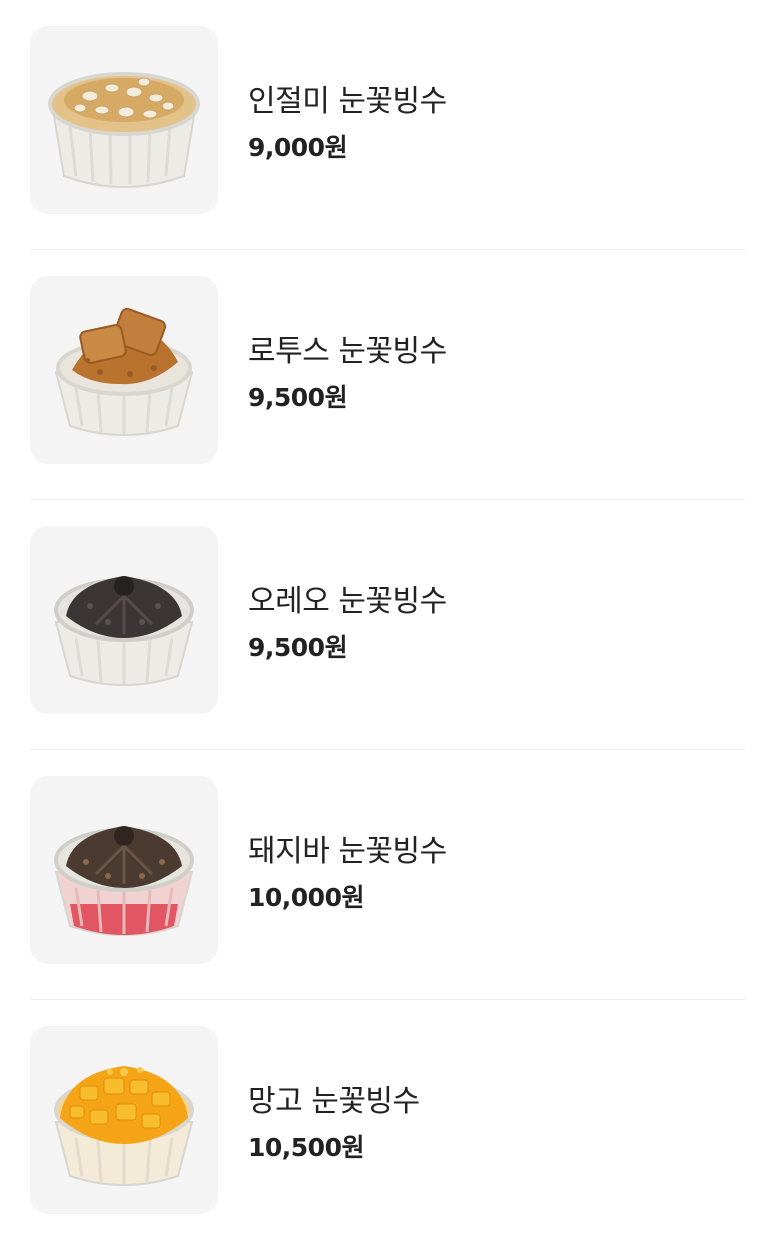 This screenshot has width=773, height=1250. I want to click on mango-bingsu-icon, so click(124, 1120).